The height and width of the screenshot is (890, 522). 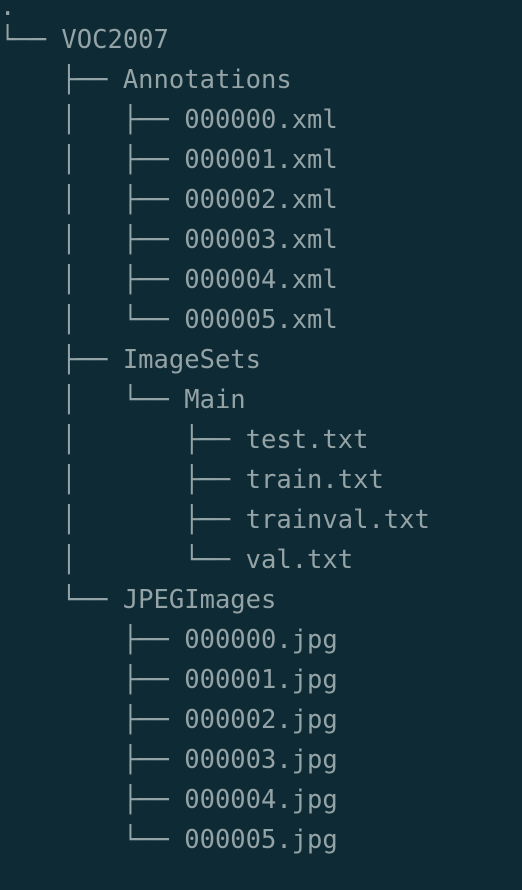 I want to click on tree-entry-name: JPEGImages, so click(x=199, y=600).